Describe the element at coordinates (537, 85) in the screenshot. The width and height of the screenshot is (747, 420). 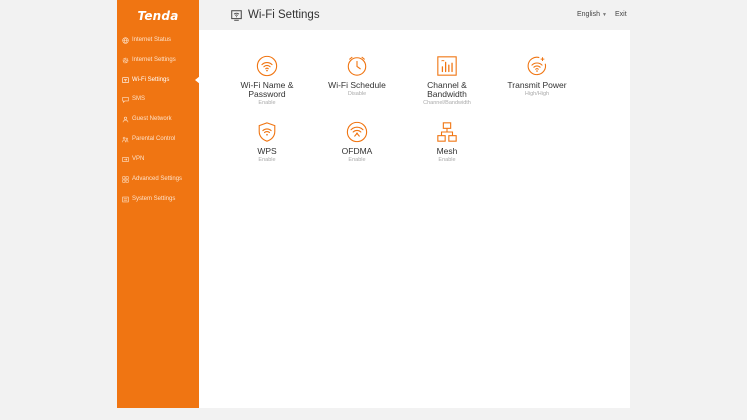
I see `tile-label: Transmit Power` at that location.